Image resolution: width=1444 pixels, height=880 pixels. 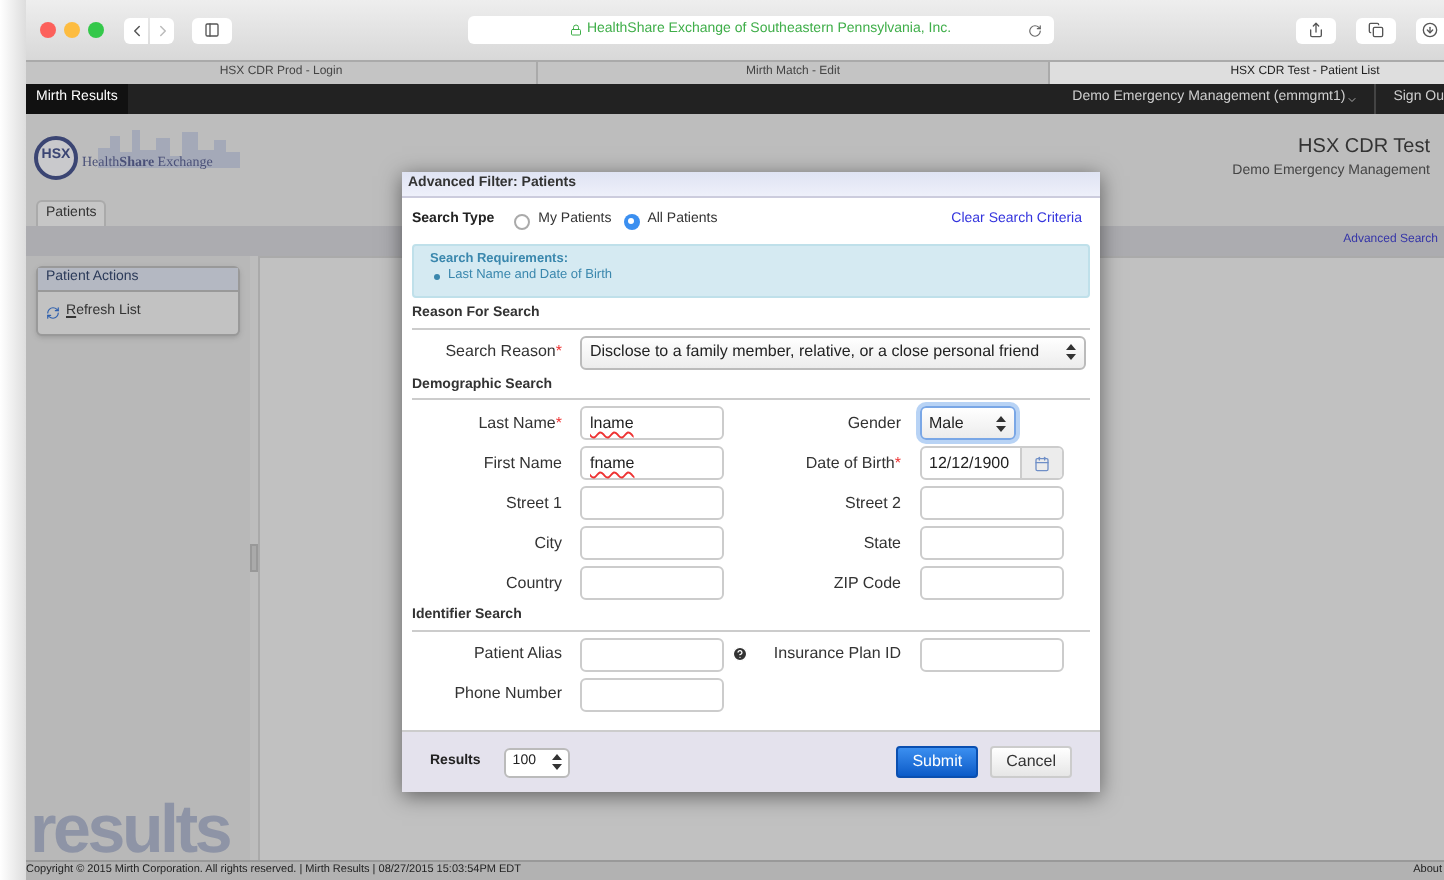 What do you see at coordinates (533, 583) in the screenshot?
I see `field-label: Country` at bounding box center [533, 583].